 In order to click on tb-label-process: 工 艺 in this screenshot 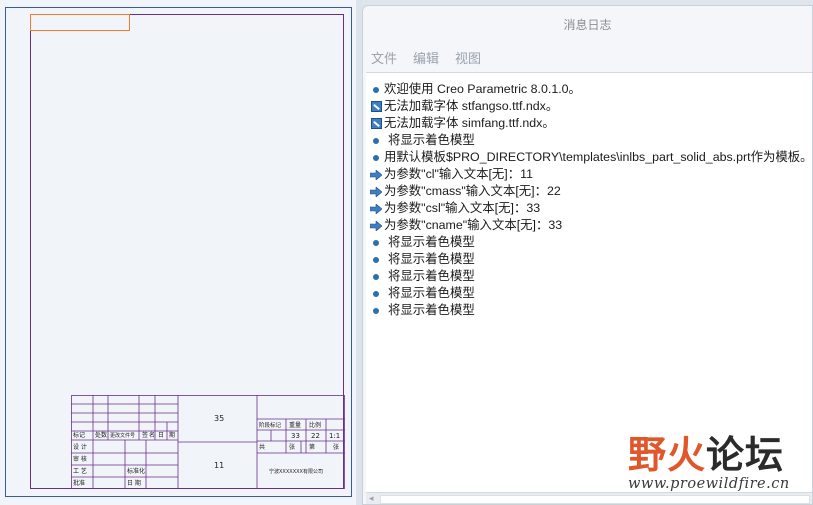, I will do `click(80, 471)`.